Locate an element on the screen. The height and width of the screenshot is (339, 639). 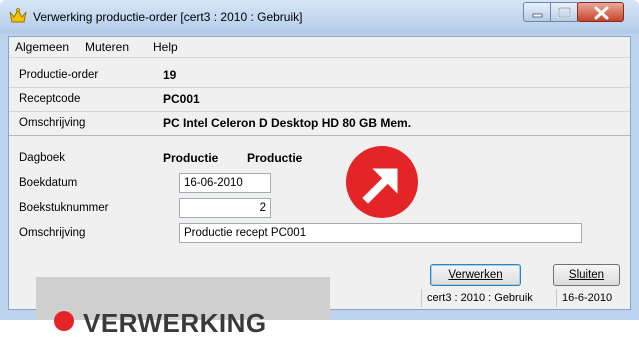
receptcode-label: Receptcode is located at coordinates (50, 99).